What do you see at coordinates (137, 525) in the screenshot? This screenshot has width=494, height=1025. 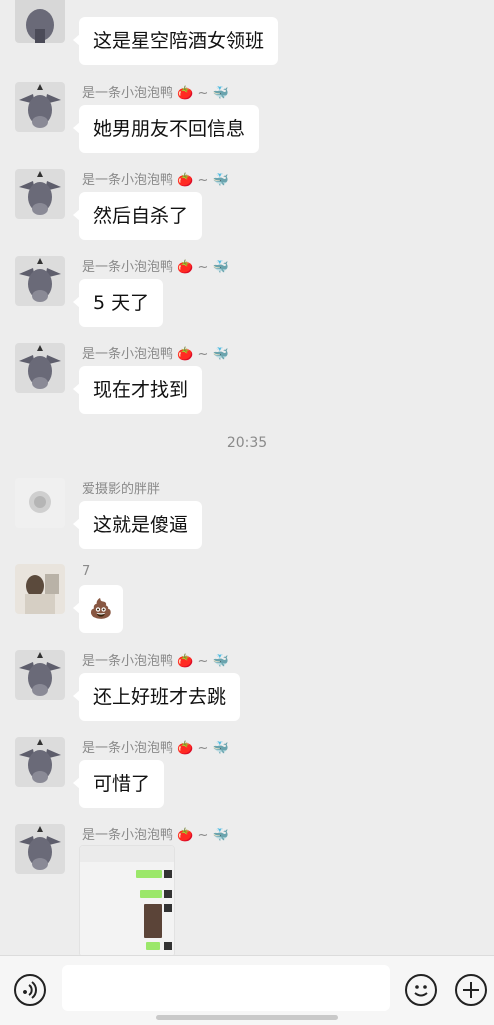 I see `message-bubble: 这就是傻逼` at bounding box center [137, 525].